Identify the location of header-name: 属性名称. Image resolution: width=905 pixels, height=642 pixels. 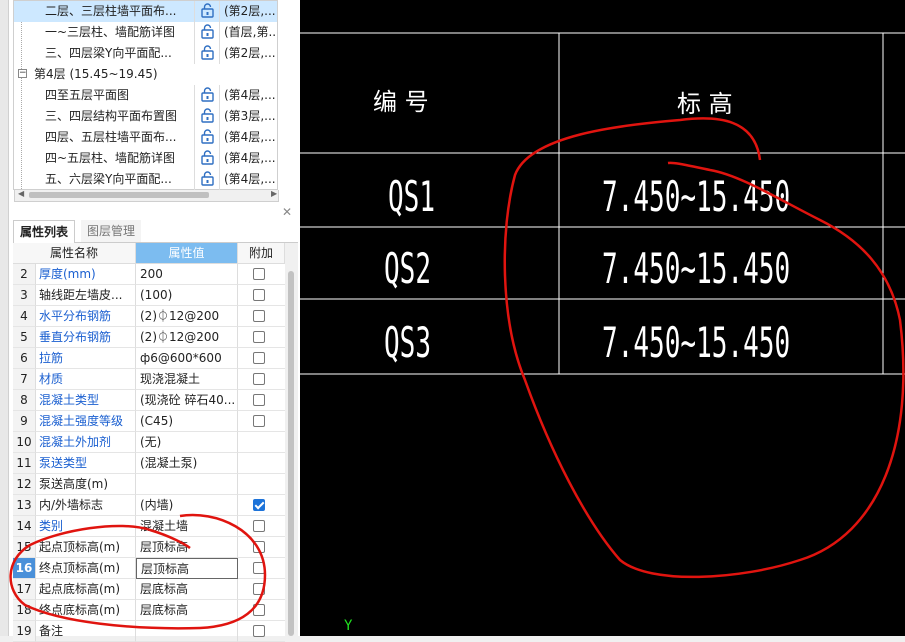
(74, 253).